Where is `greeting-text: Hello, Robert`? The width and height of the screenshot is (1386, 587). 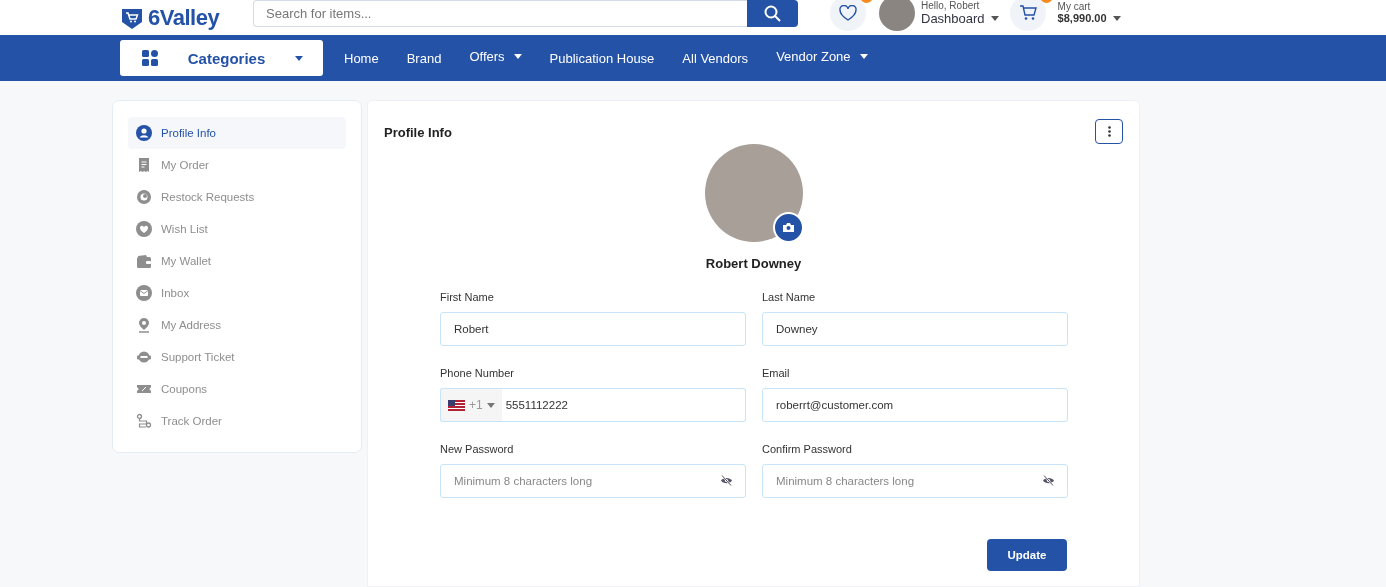 greeting-text: Hello, Robert is located at coordinates (951, 5).